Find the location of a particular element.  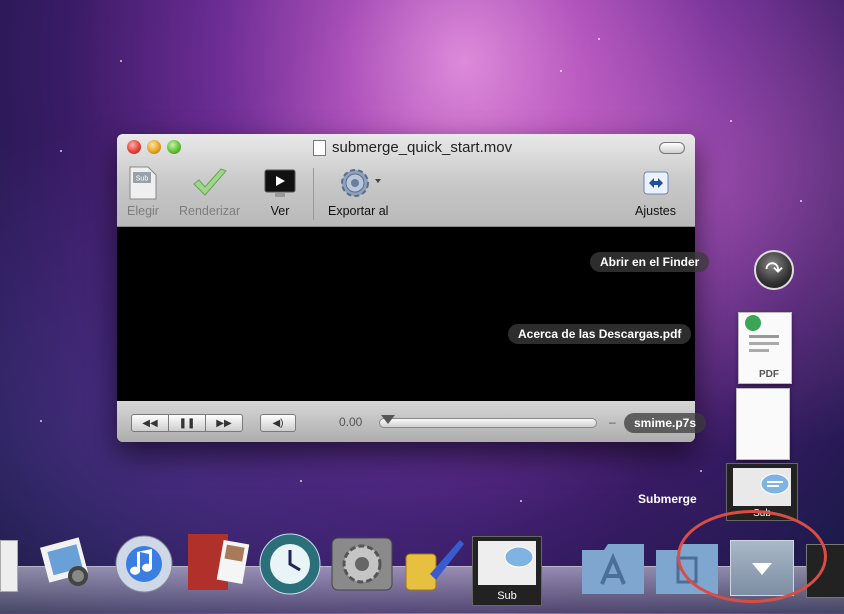

abrir-finder-label: Abrir en el Finder is located at coordinates (650, 262).